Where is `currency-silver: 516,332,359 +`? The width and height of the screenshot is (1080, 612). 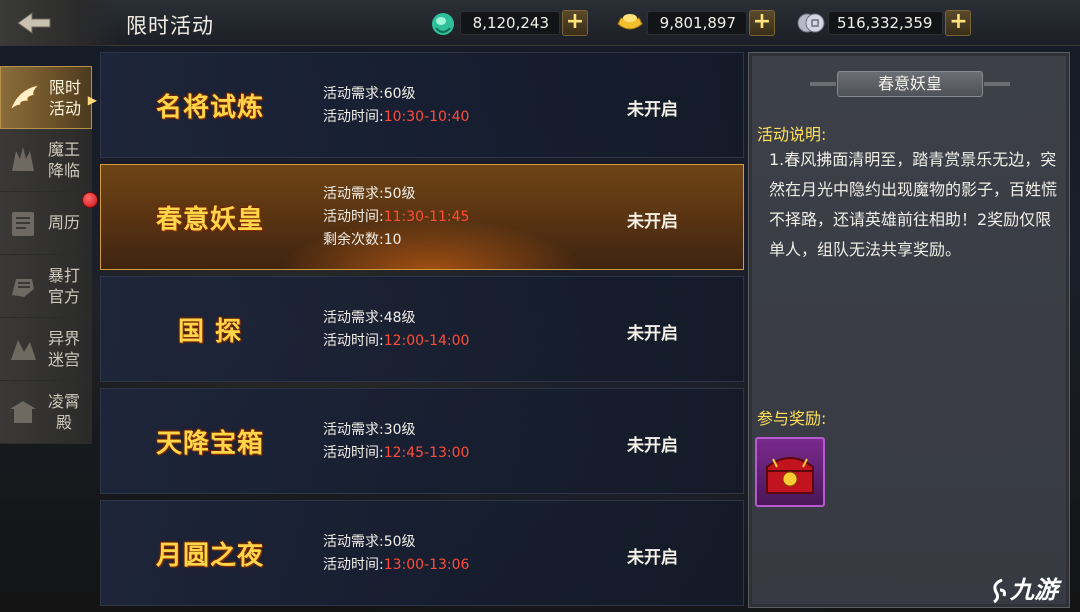
currency-silver: 516,332,359 + is located at coordinates (884, 23).